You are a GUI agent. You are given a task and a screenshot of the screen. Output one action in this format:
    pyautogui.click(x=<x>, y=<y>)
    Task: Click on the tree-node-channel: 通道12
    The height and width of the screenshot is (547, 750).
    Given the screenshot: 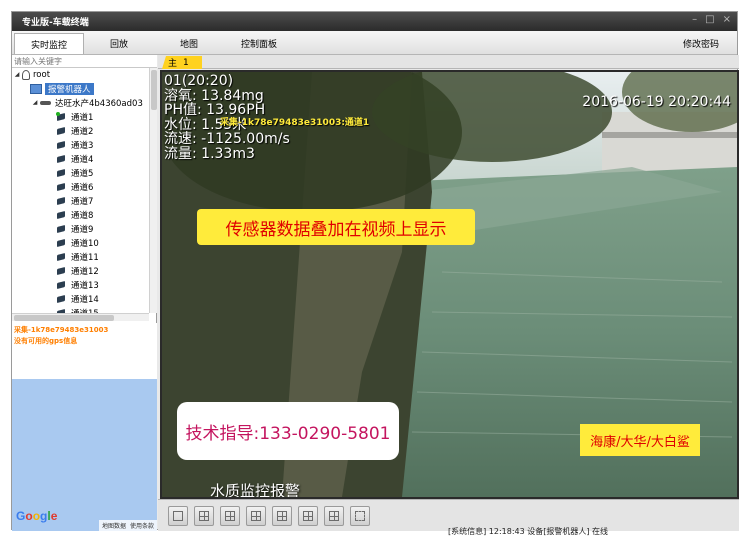 What is the action you would take?
    pyautogui.click(x=77, y=270)
    